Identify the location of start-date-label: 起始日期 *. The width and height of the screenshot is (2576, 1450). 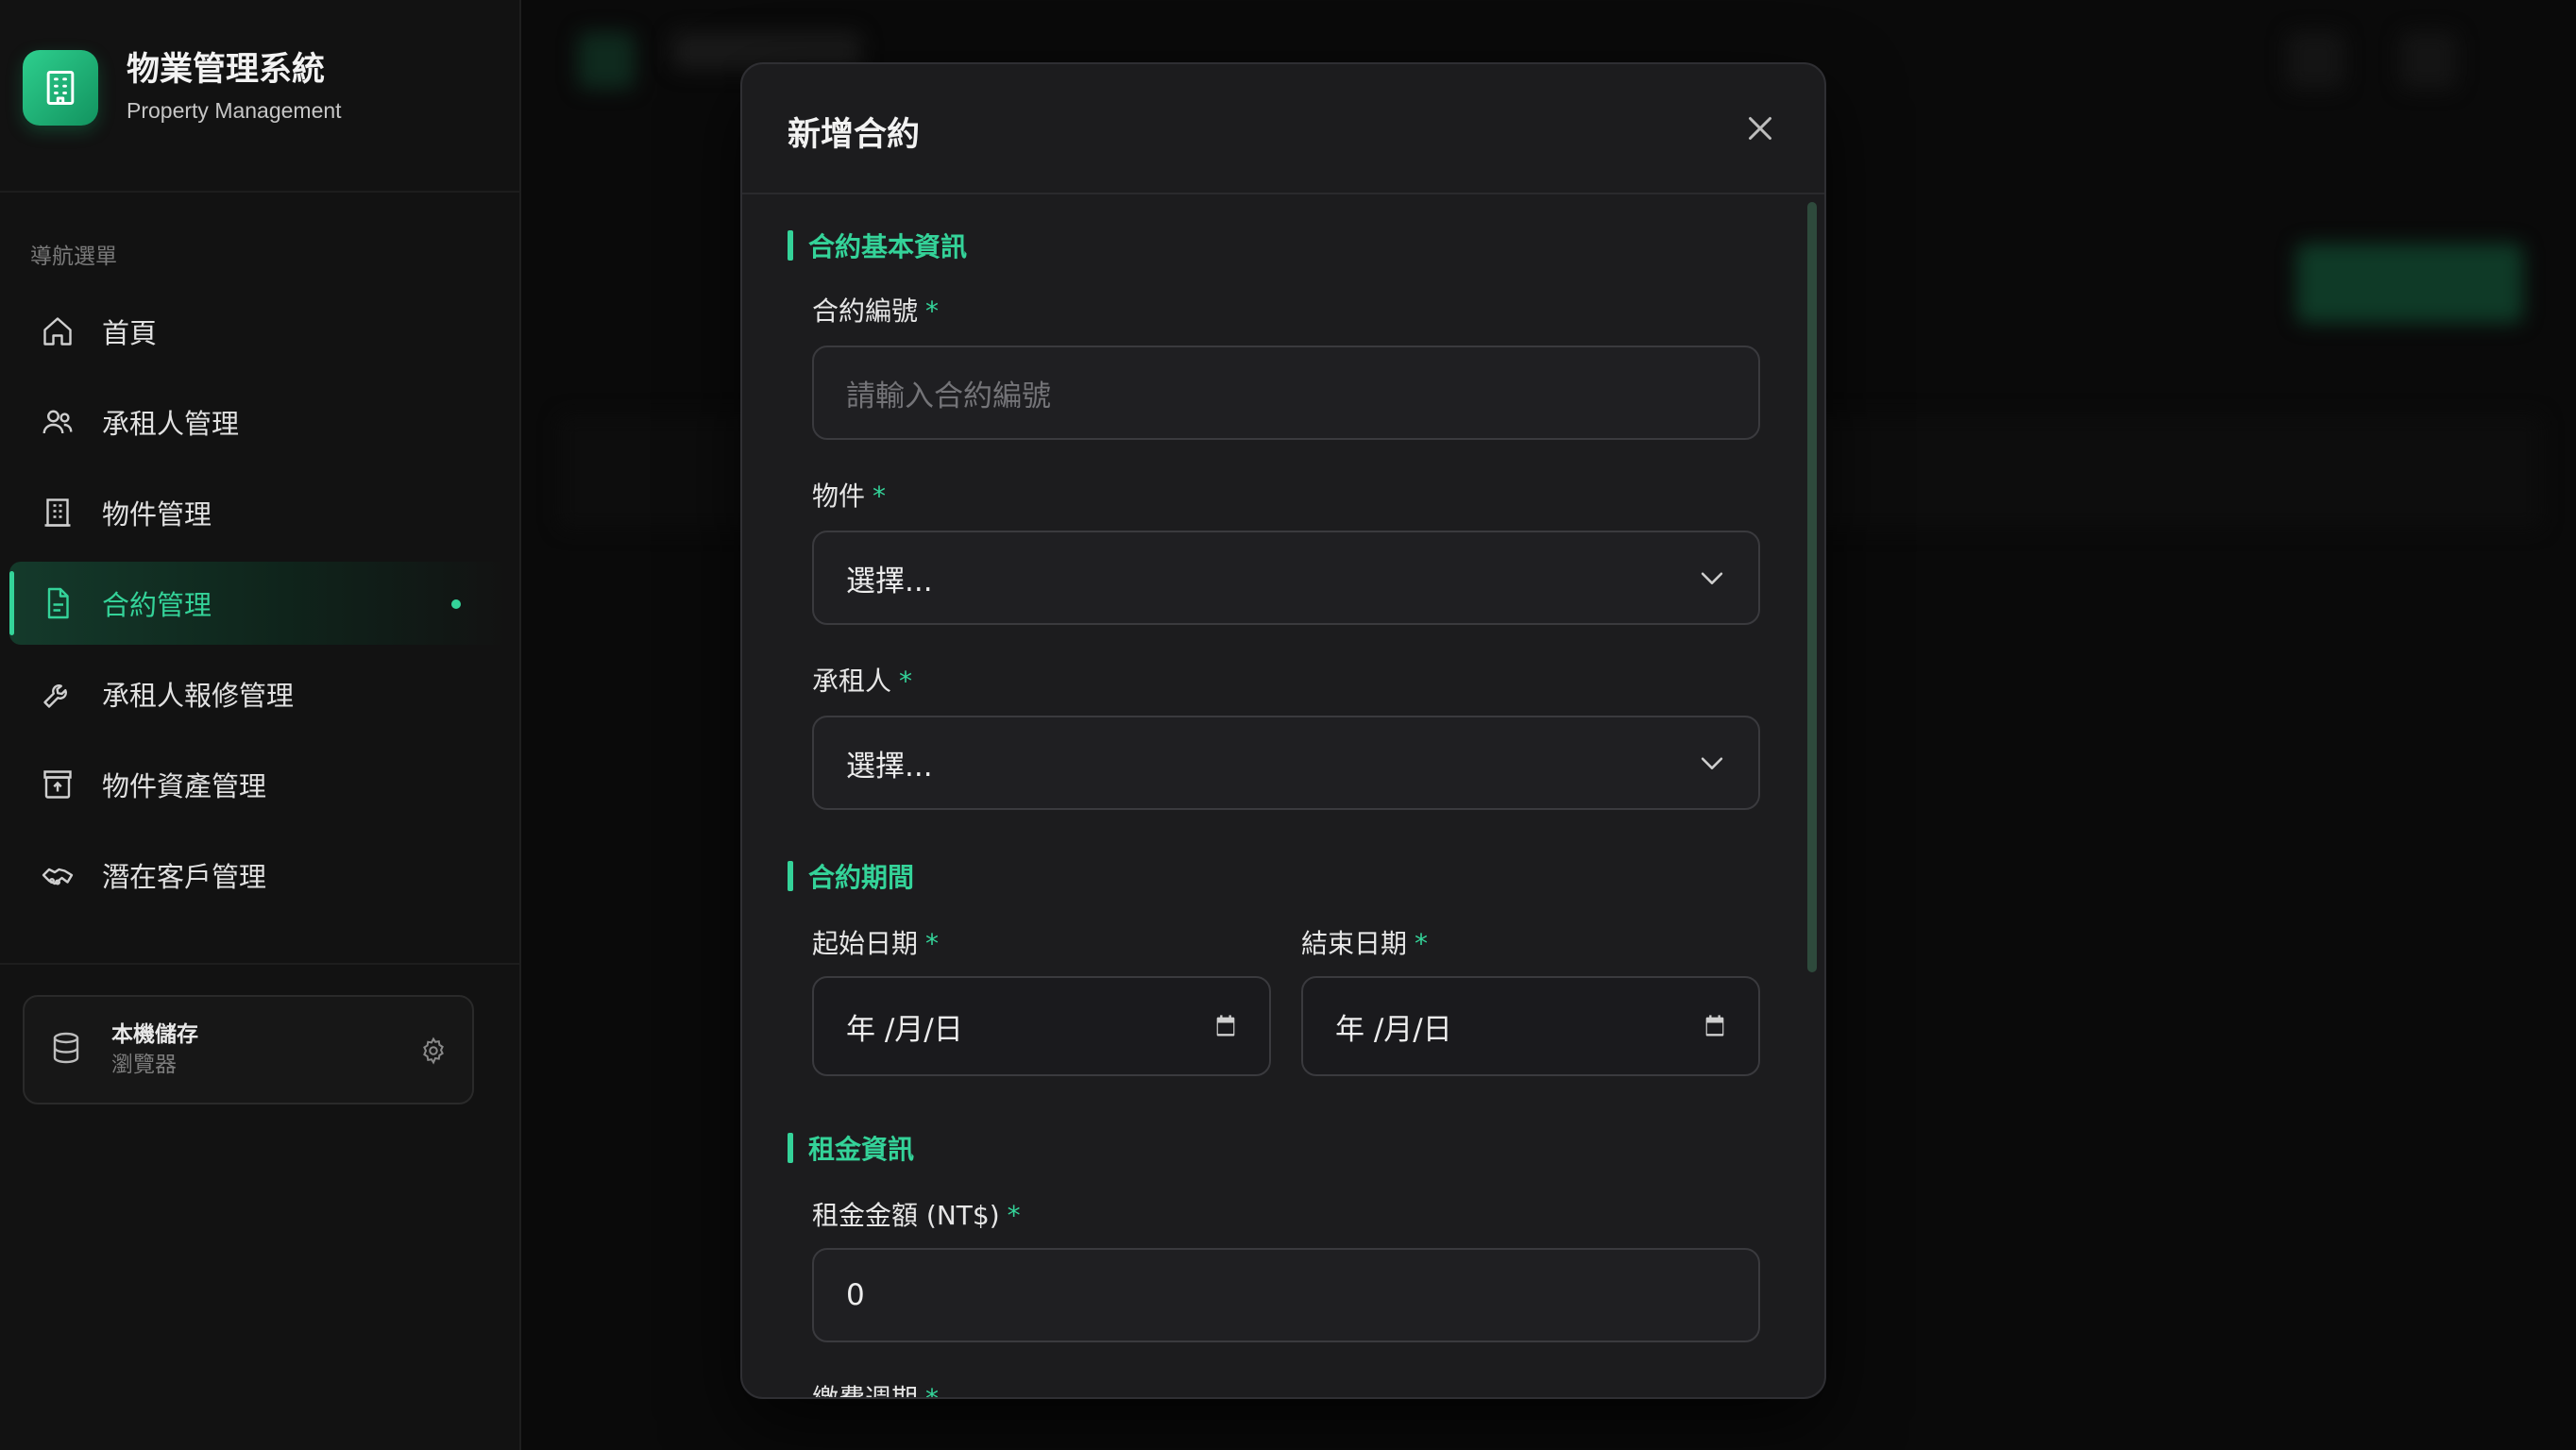
(875, 942).